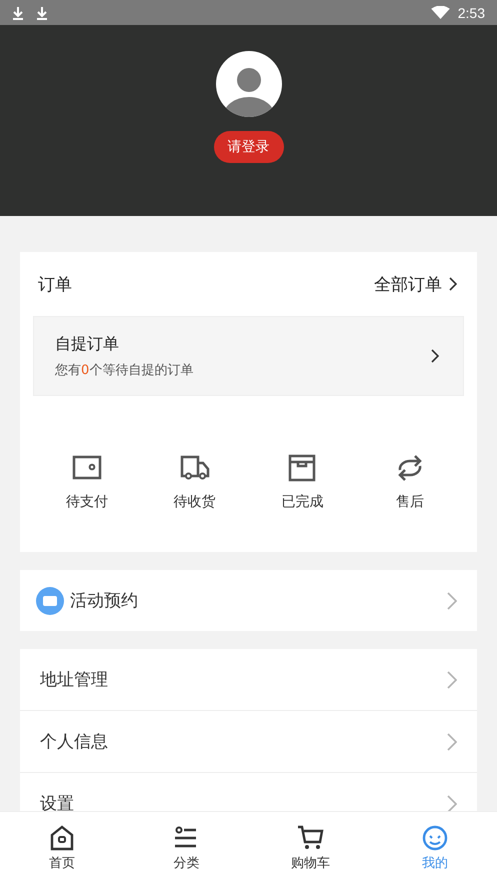  Describe the element at coordinates (87, 344) in the screenshot. I see `pickup-title: 自提订单` at that location.